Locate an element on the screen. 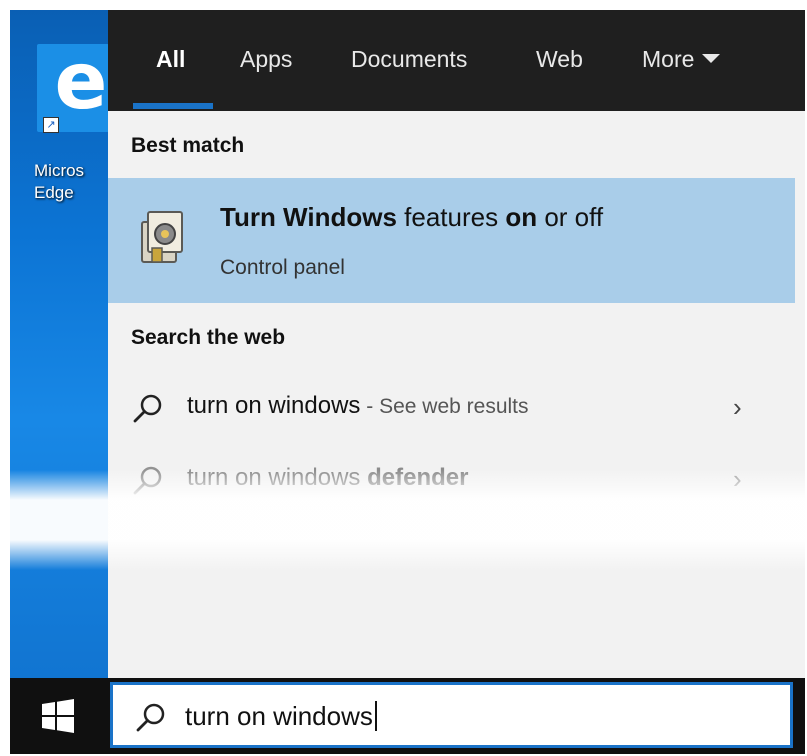 This screenshot has width=807, height=756. search-tabs: All Apps Documents Web More is located at coordinates (456, 60).